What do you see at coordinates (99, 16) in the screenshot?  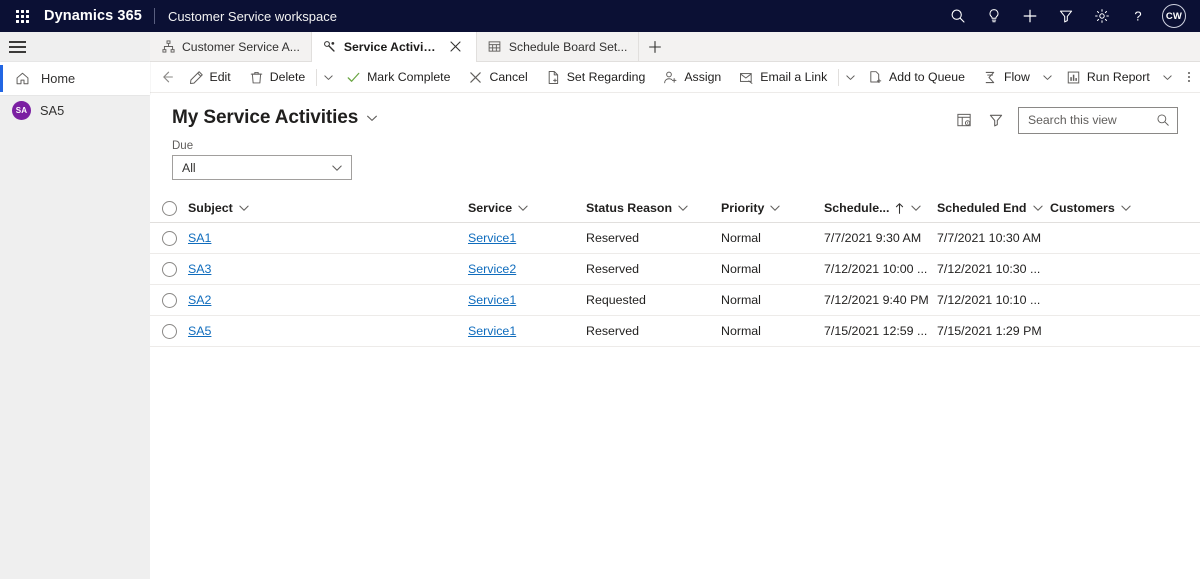 I see `brand-title: Dynamics 365` at bounding box center [99, 16].